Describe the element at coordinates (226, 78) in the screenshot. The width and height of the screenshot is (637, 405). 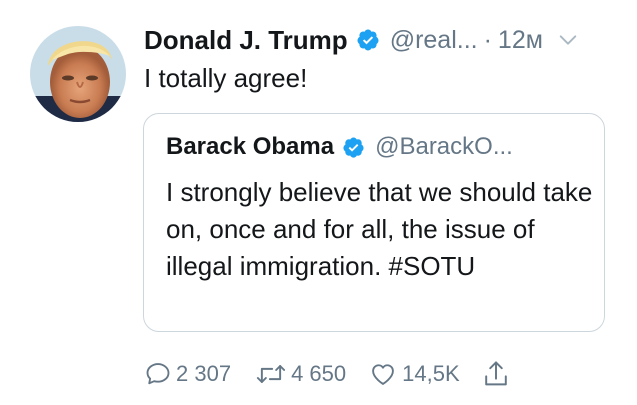
I see `tweet-text: I totally agree!` at that location.